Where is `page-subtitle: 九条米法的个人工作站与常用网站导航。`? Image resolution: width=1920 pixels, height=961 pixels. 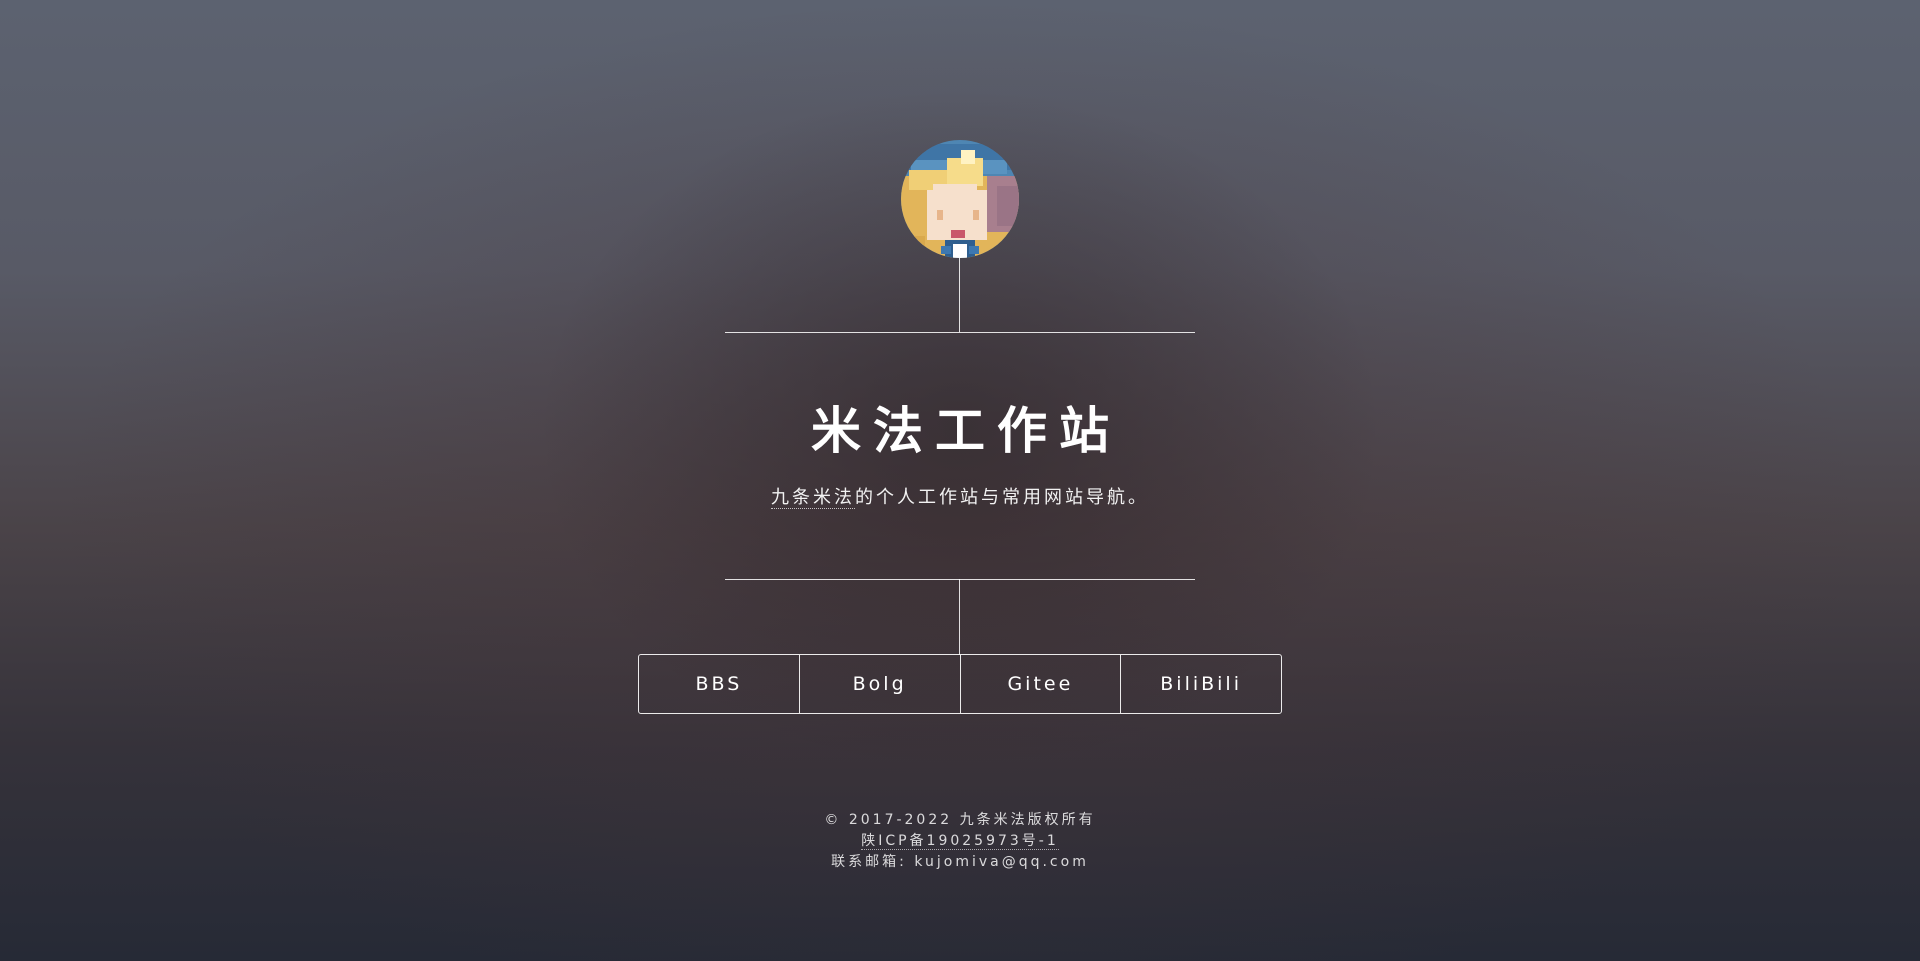 page-subtitle: 九条米法的个人工作站与常用网站导航。 is located at coordinates (960, 498).